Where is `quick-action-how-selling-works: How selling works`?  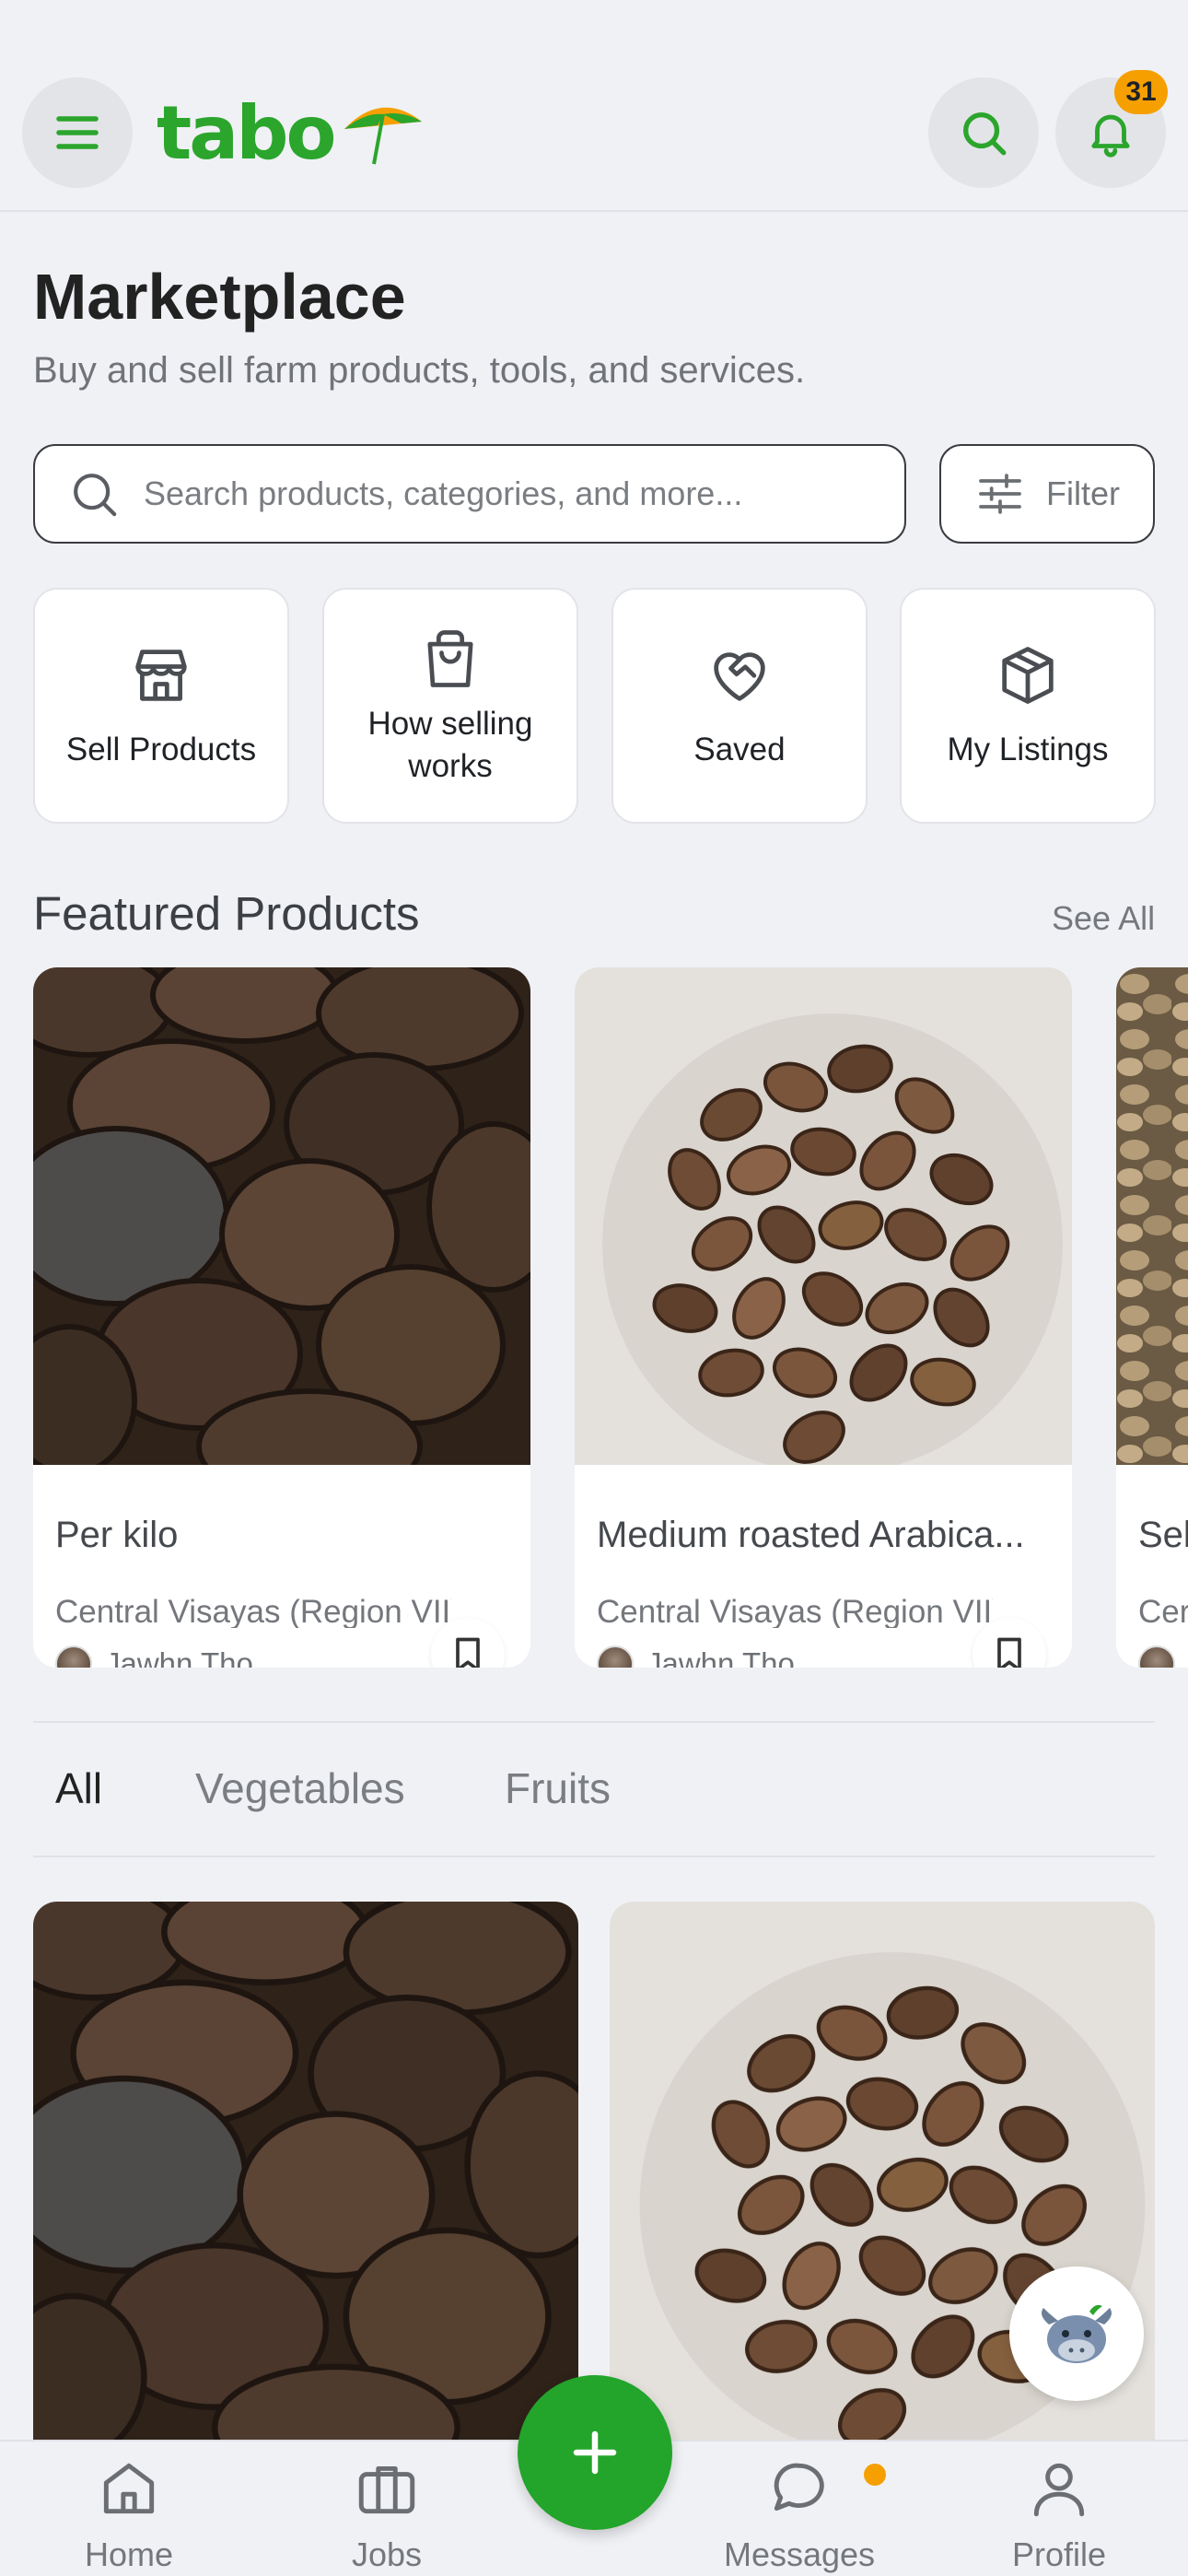
quick-action-how-selling-works: How selling works is located at coordinates (450, 706).